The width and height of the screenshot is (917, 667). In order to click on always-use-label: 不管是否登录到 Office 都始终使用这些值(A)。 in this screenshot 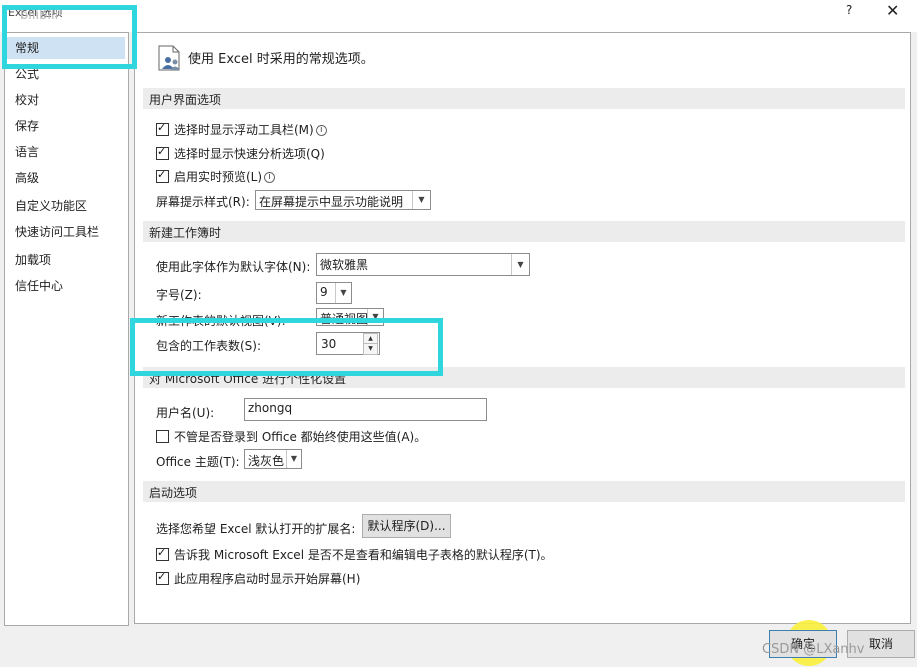, I will do `click(300, 437)`.